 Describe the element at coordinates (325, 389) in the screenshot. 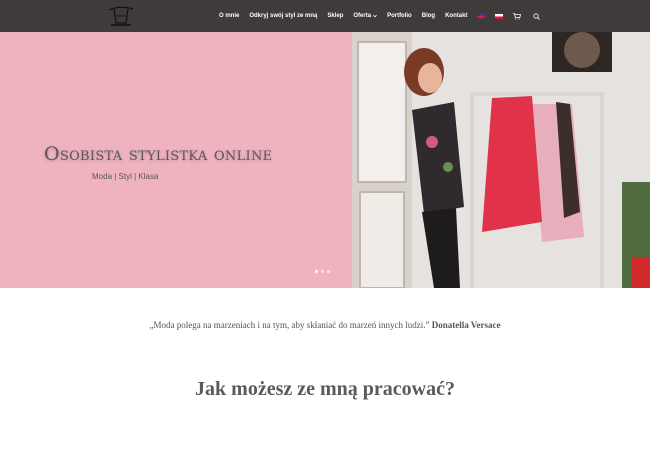

I see `section-heading: Jak możesz ze mną pracować?` at that location.